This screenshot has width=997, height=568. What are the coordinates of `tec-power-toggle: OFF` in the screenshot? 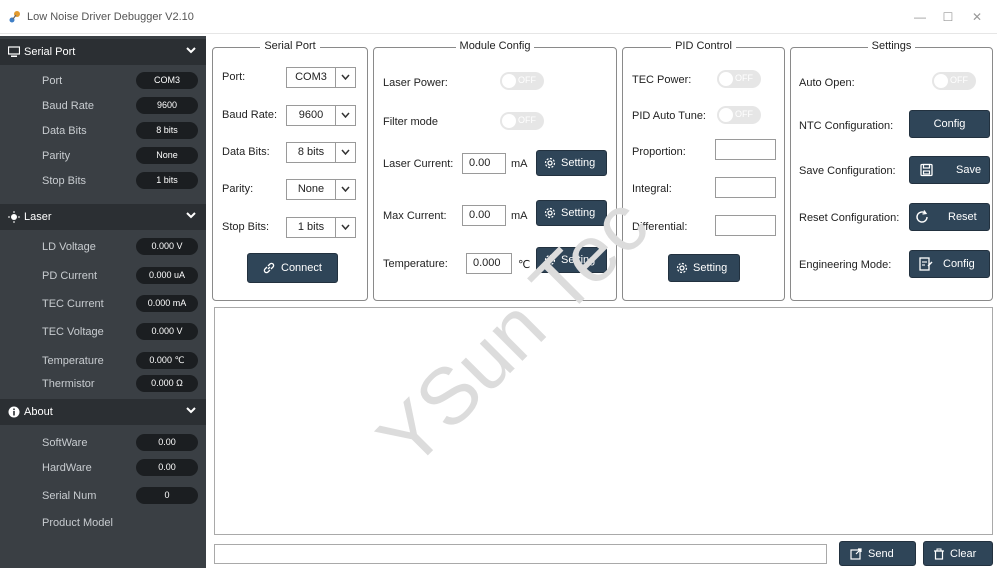 It's located at (739, 79).